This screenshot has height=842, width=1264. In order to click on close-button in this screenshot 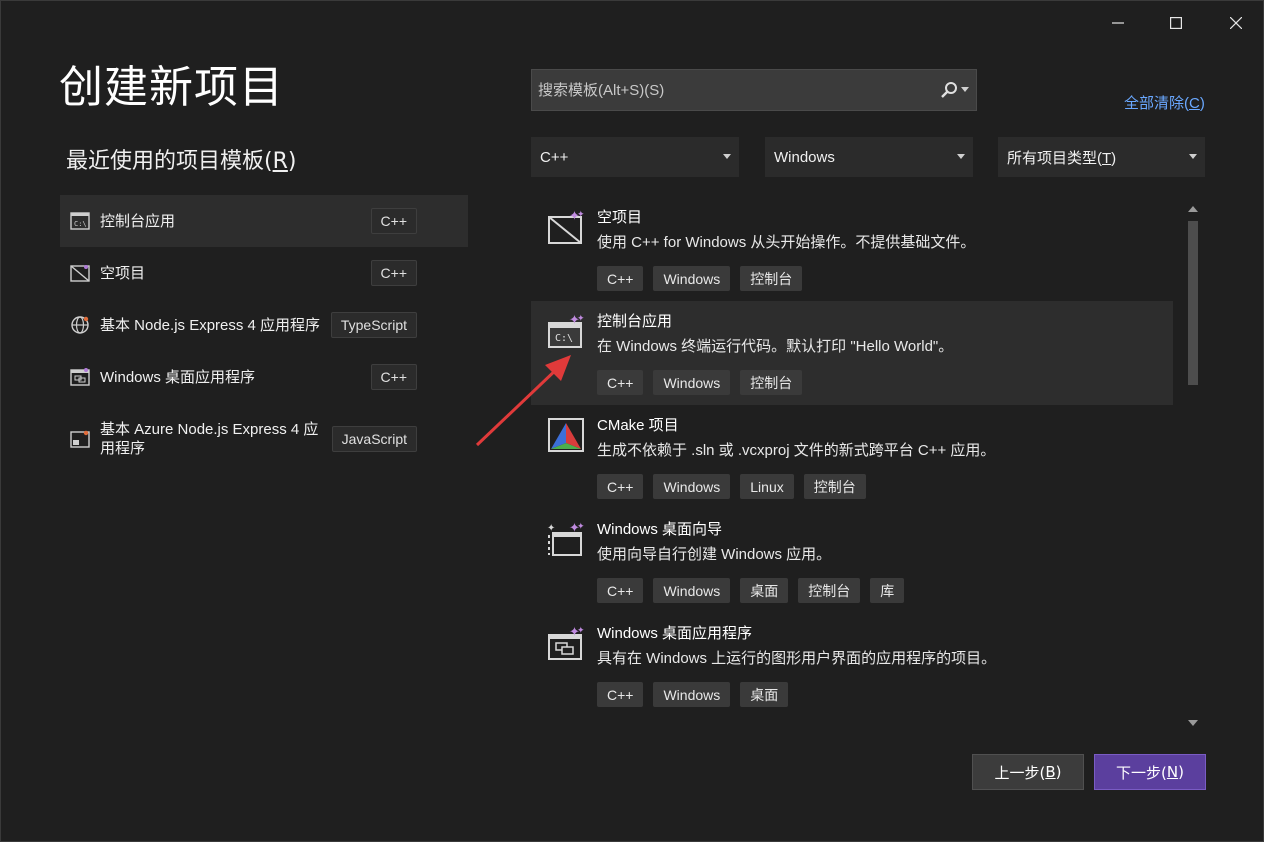, I will do `click(1236, 23)`.